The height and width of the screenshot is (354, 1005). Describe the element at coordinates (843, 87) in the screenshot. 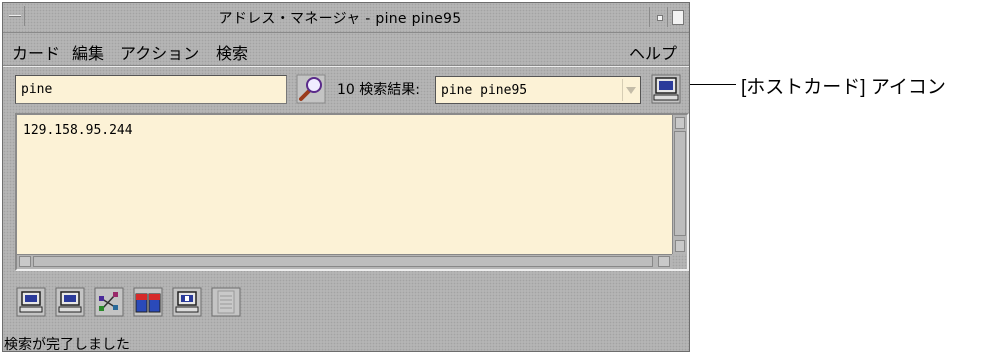

I see `callout-label: [ホストカード] アイコン` at that location.